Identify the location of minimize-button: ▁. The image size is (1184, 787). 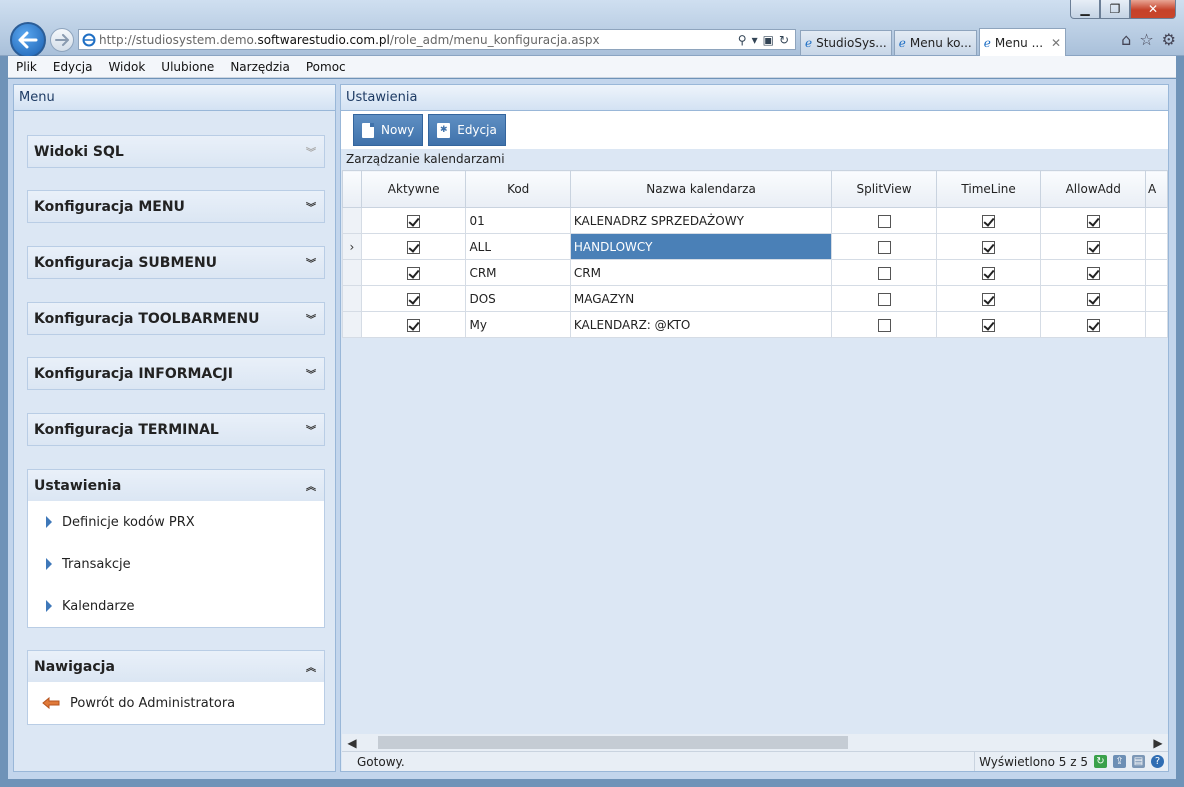
(1085, 9).